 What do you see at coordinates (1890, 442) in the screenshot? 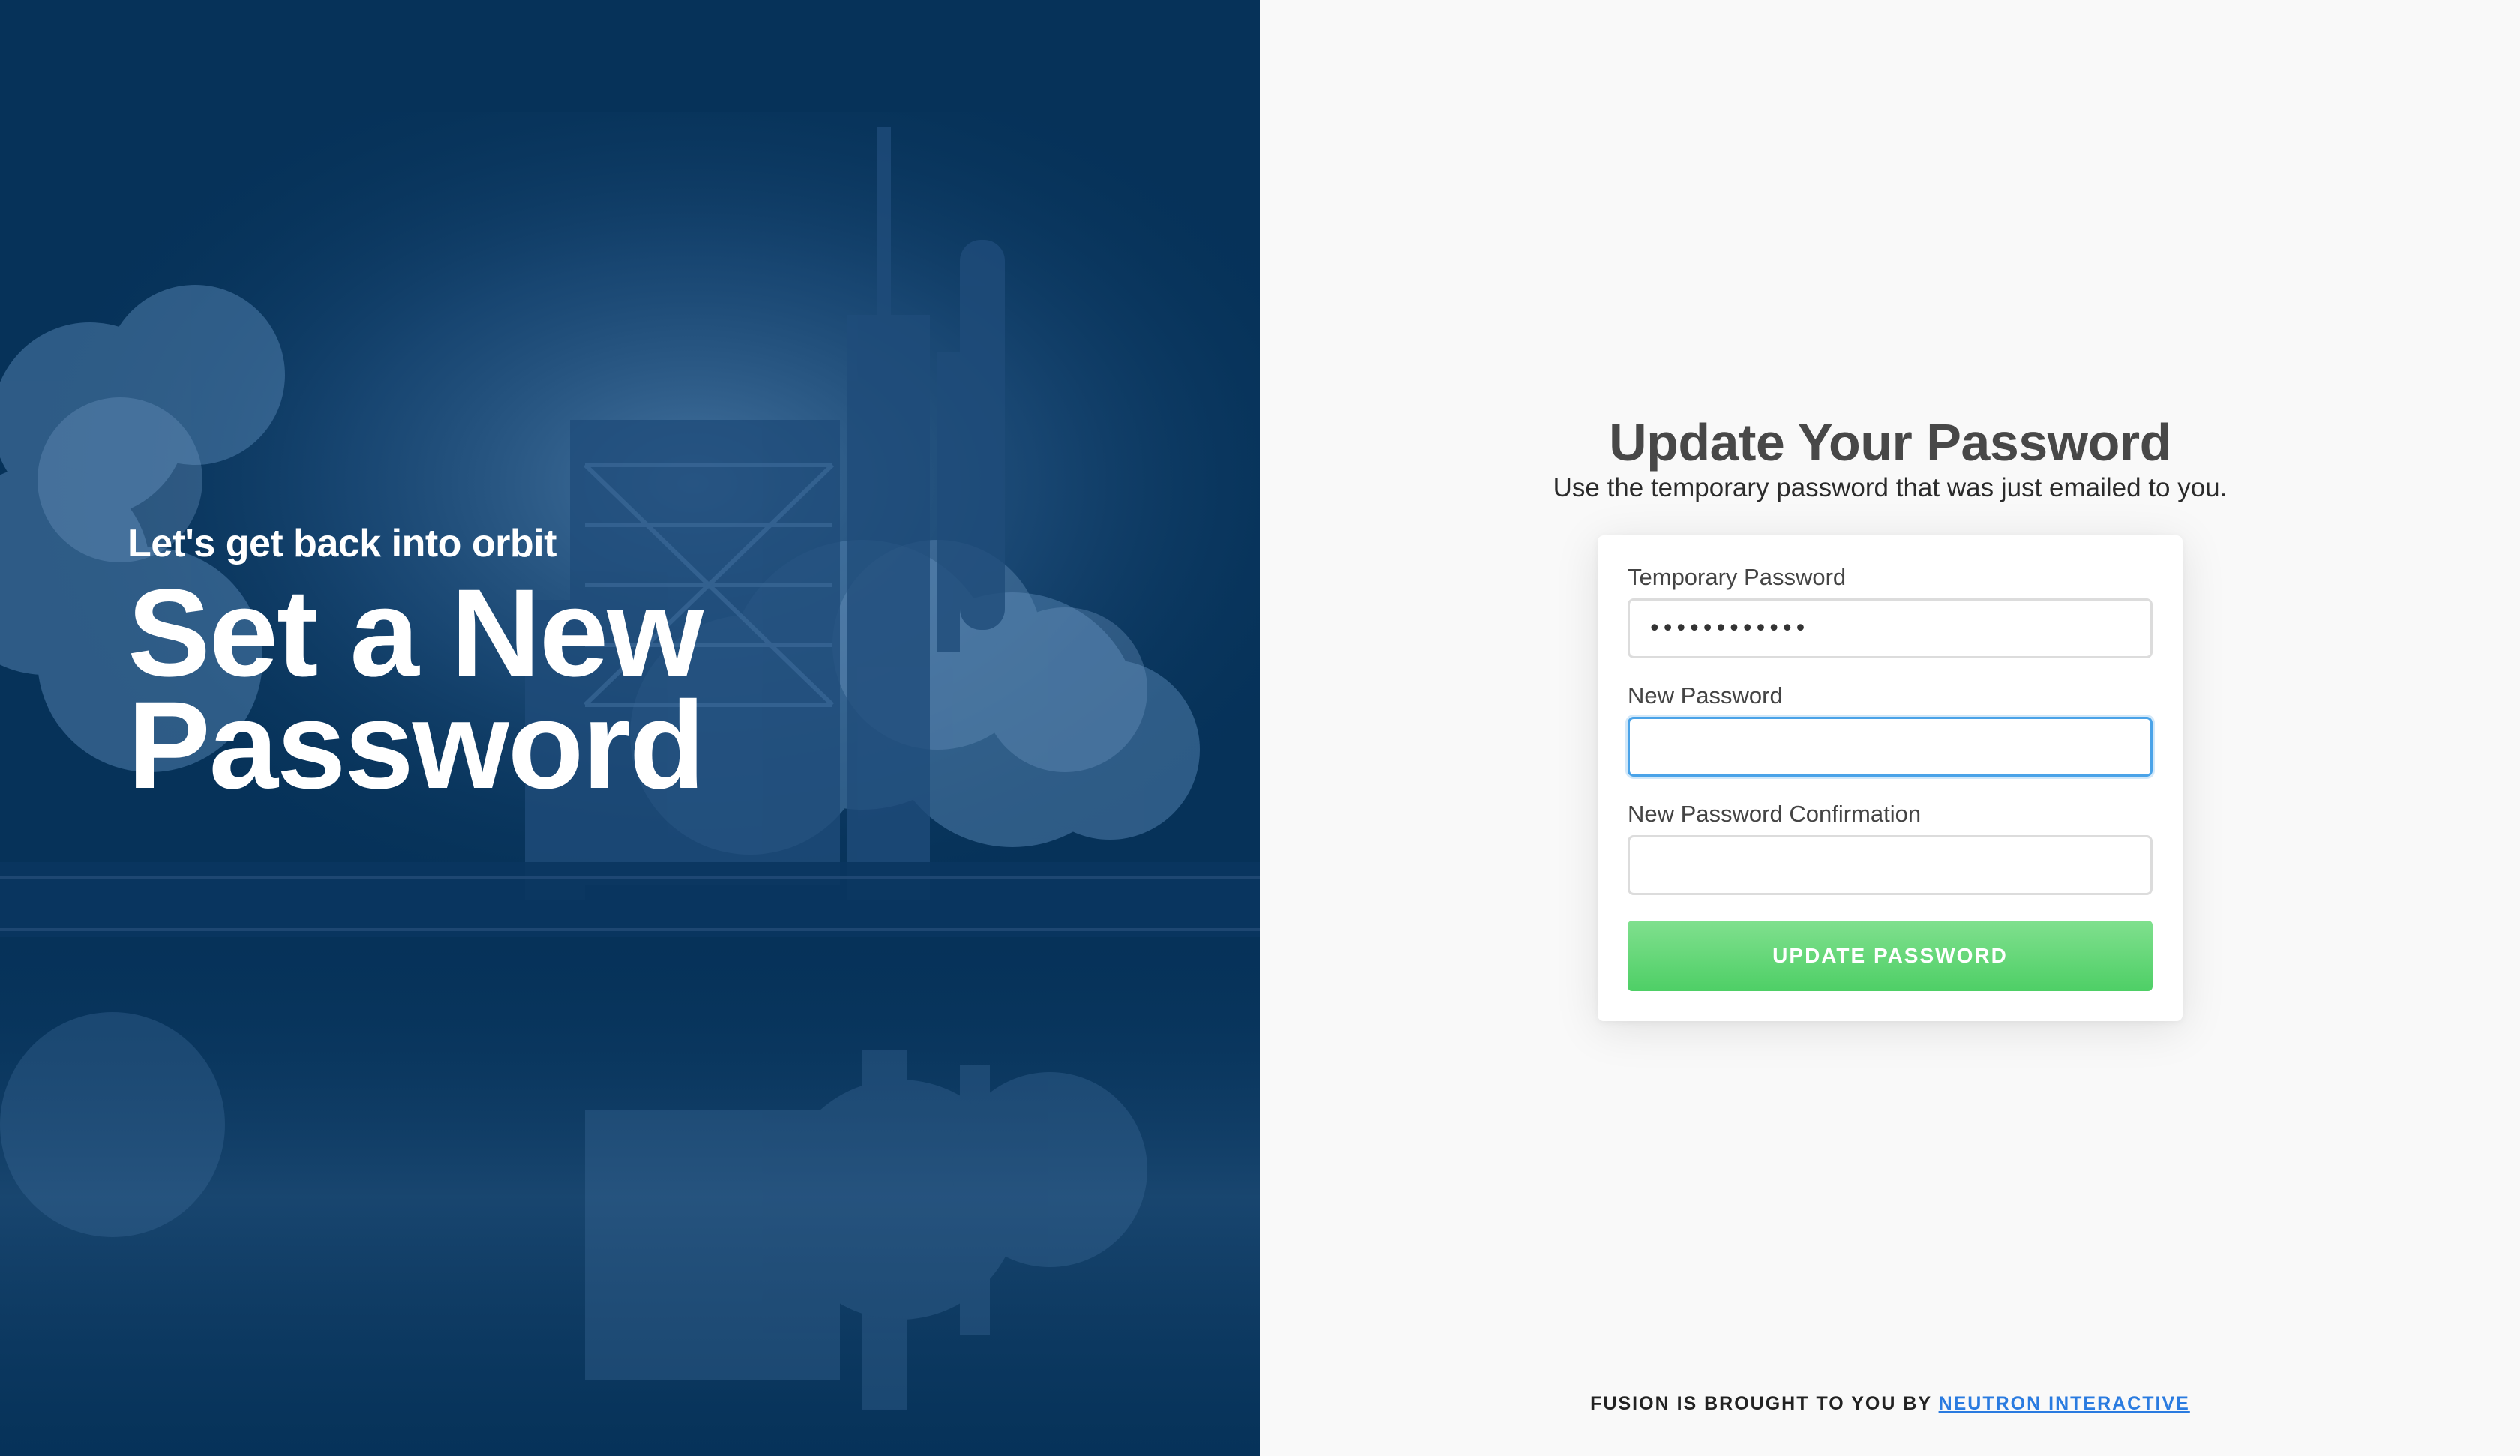
I see `page-title: Update Your Password` at bounding box center [1890, 442].